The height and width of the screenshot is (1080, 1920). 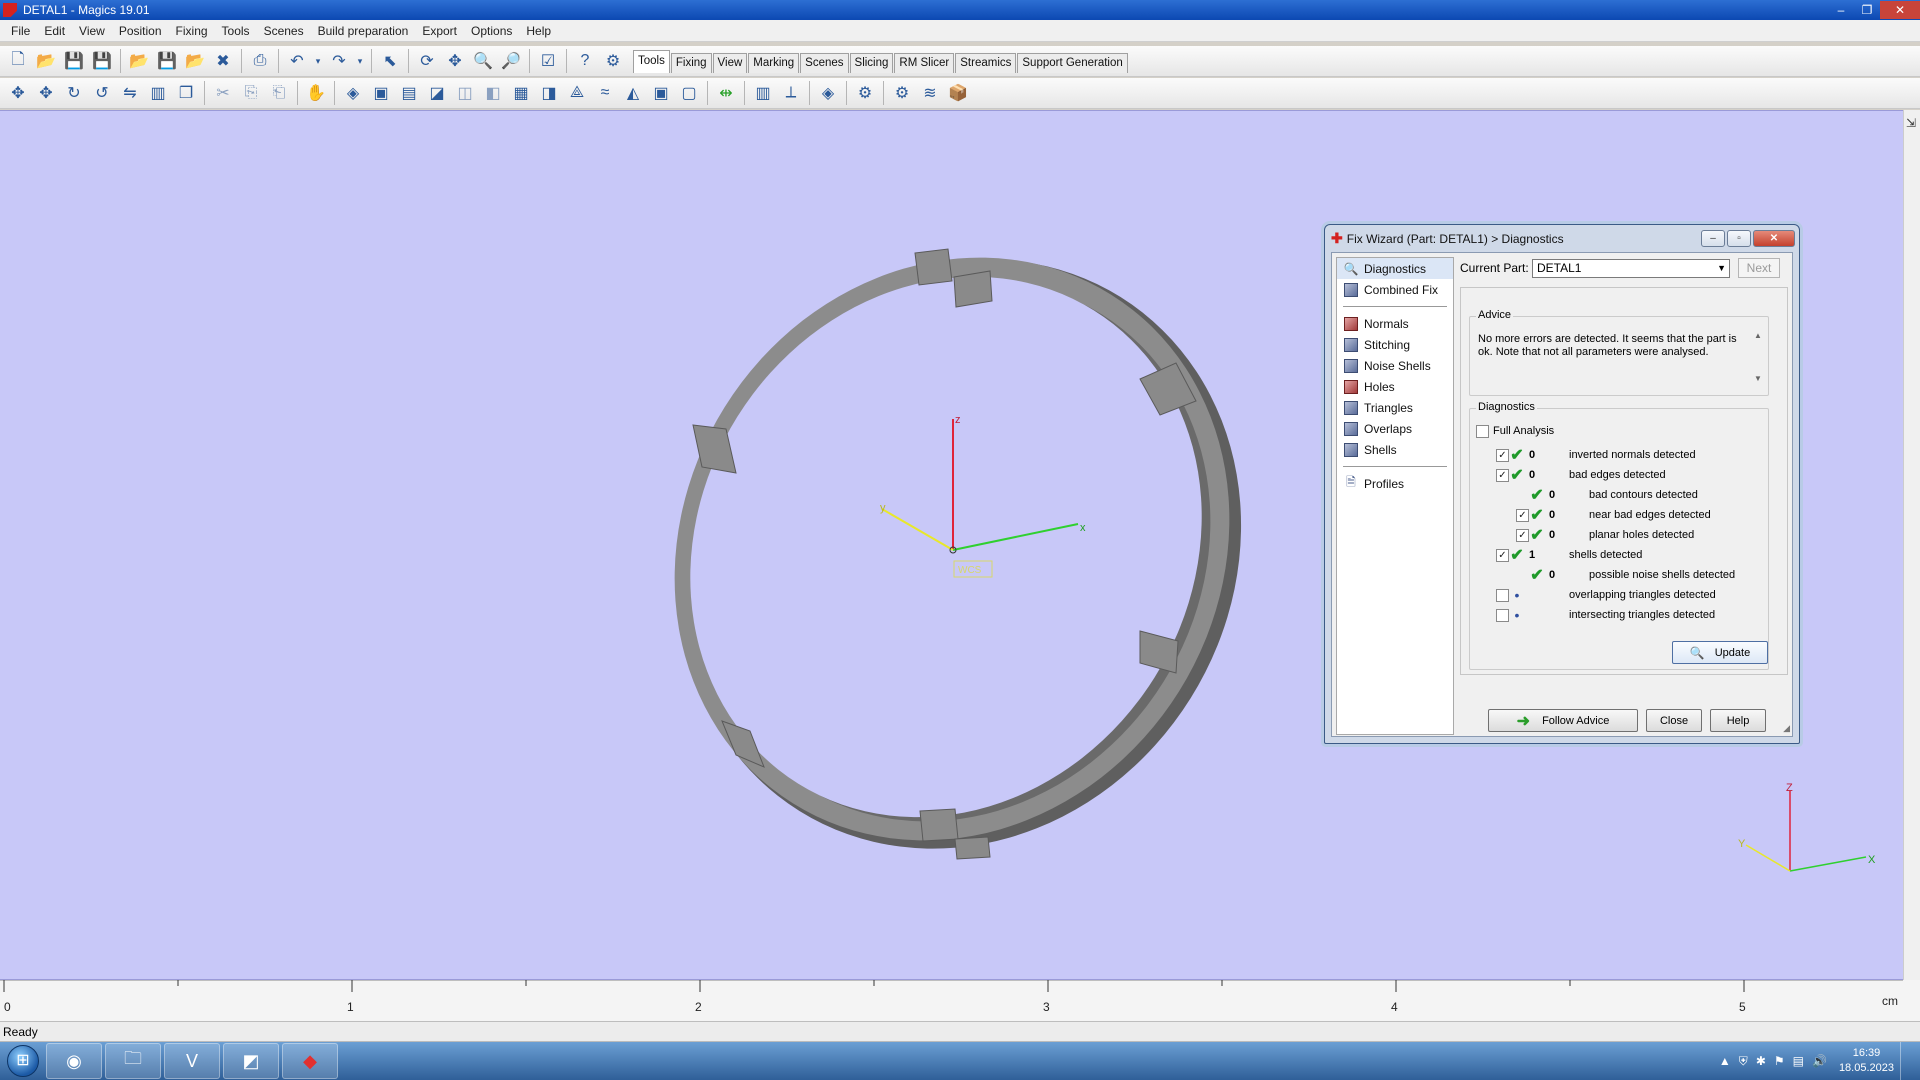 What do you see at coordinates (763, 93) in the screenshot?
I see `measure-icon: ▥` at bounding box center [763, 93].